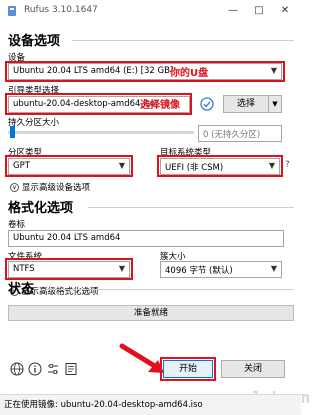 This screenshot has width=320, height=415. Describe the element at coordinates (246, 104) in the screenshot. I see `select-image-button: 选择` at that location.